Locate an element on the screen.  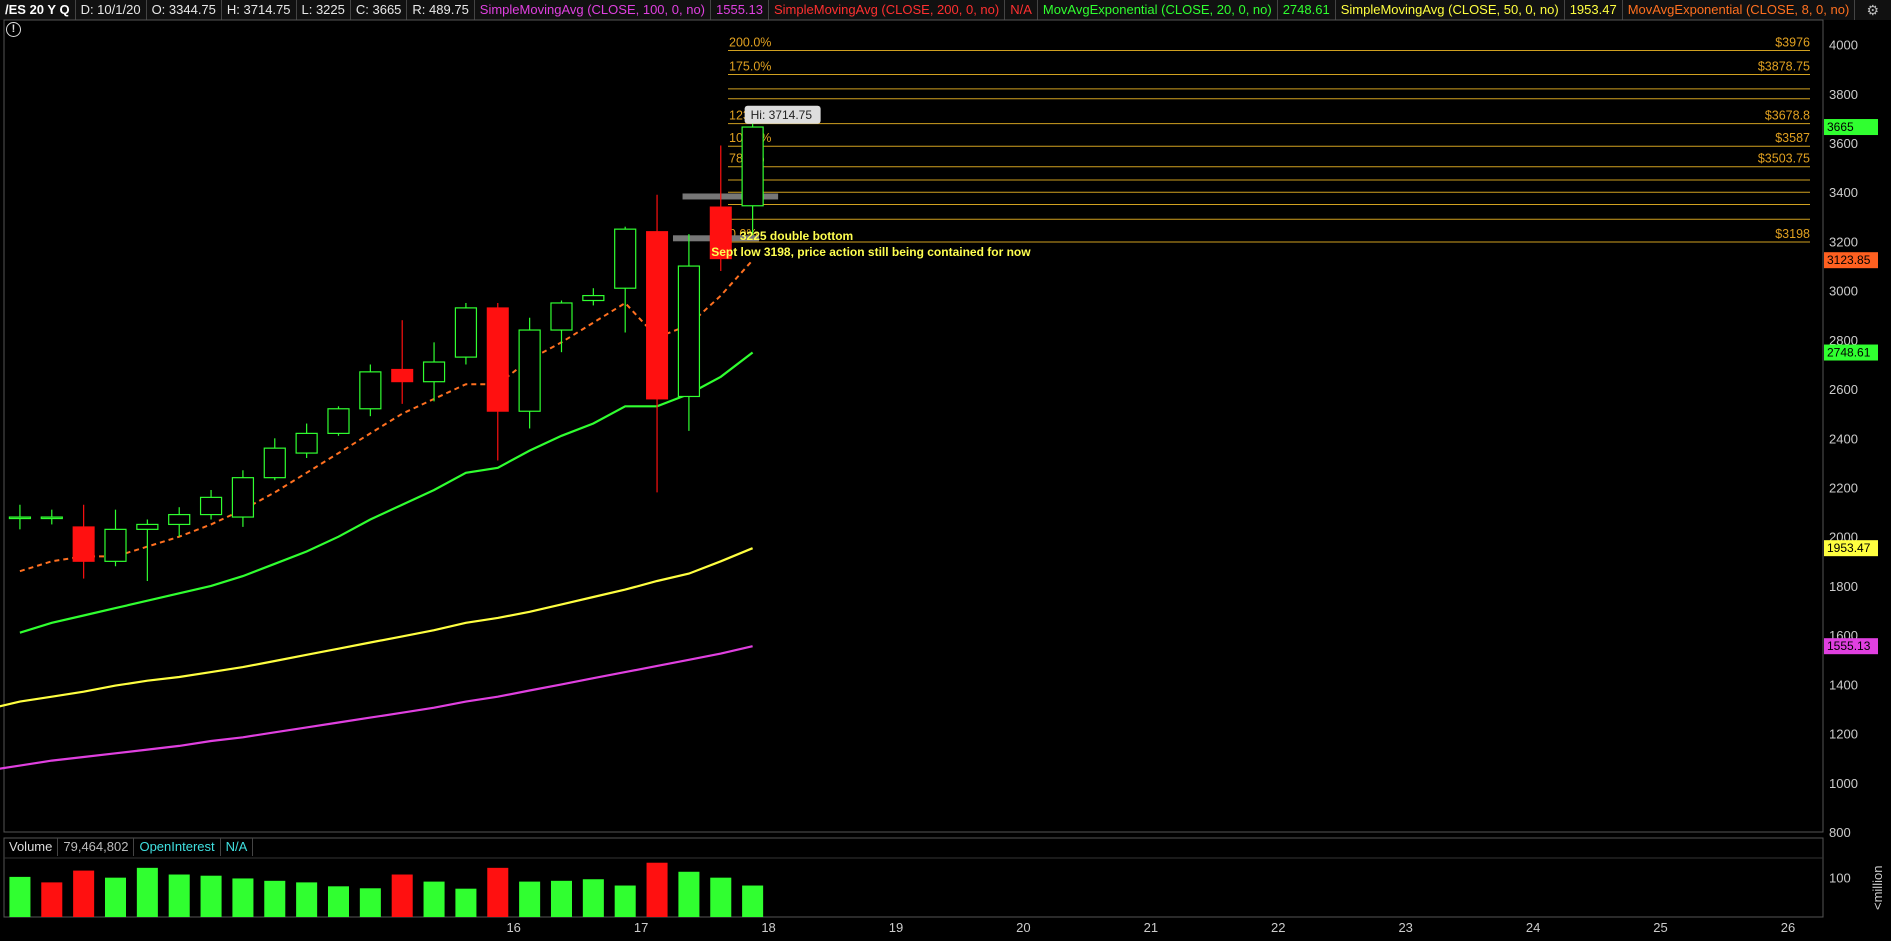
x-tick-label: 20 is located at coordinates (1023, 927).